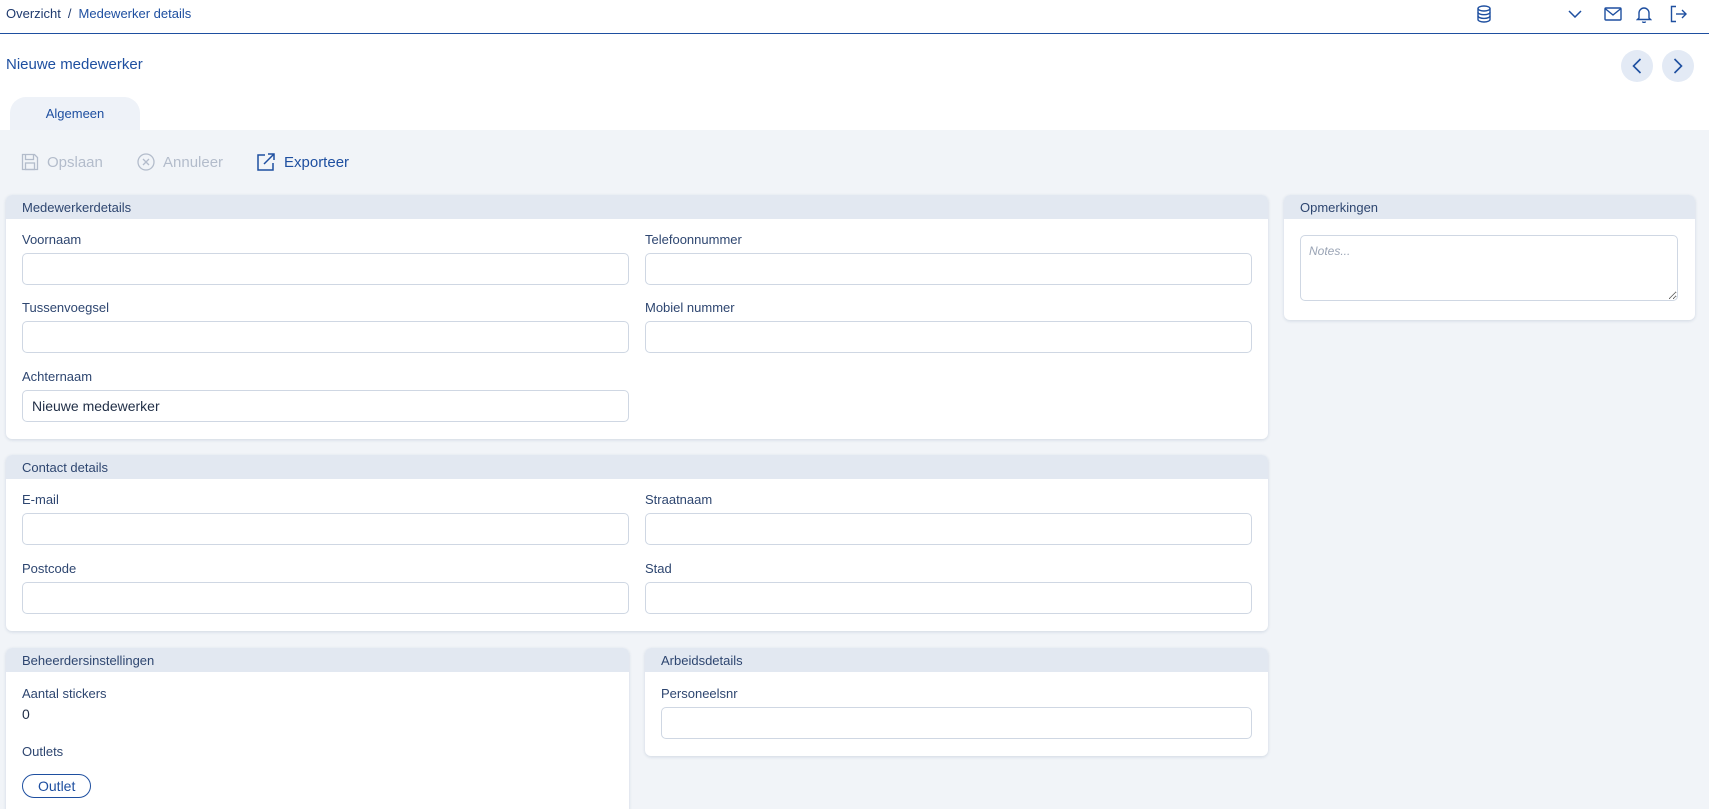 The image size is (1709, 809). What do you see at coordinates (266, 162) in the screenshot?
I see `export-icon` at bounding box center [266, 162].